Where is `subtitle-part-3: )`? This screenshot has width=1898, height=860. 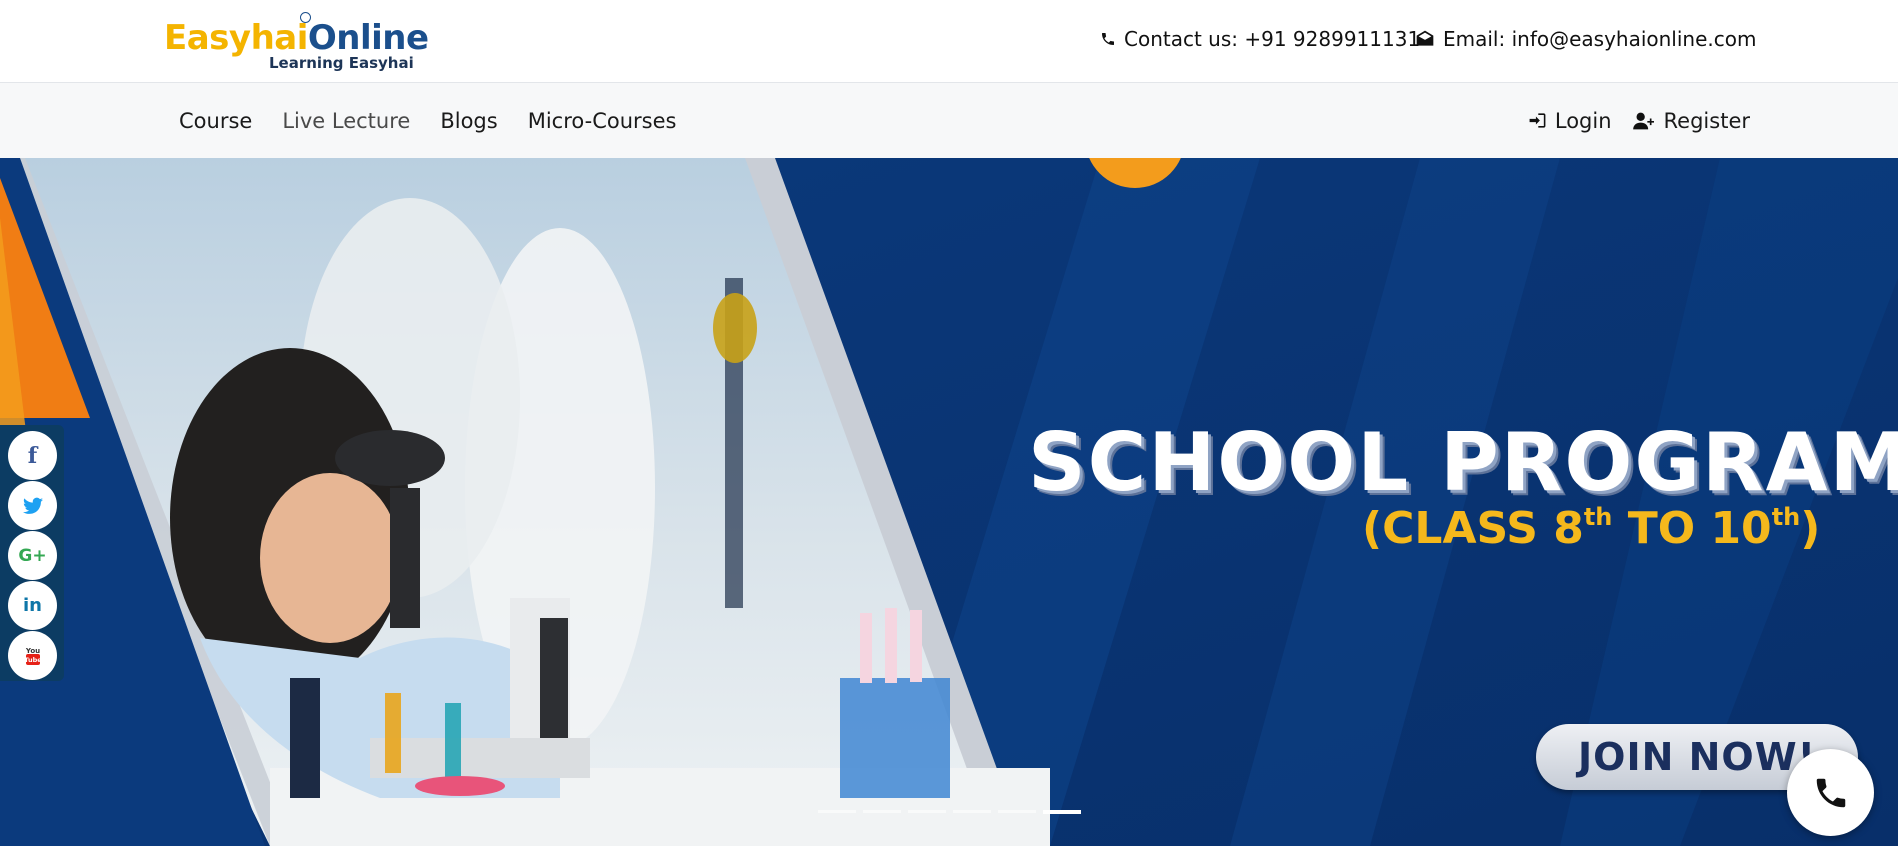 subtitle-part-3: ) is located at coordinates (1810, 528).